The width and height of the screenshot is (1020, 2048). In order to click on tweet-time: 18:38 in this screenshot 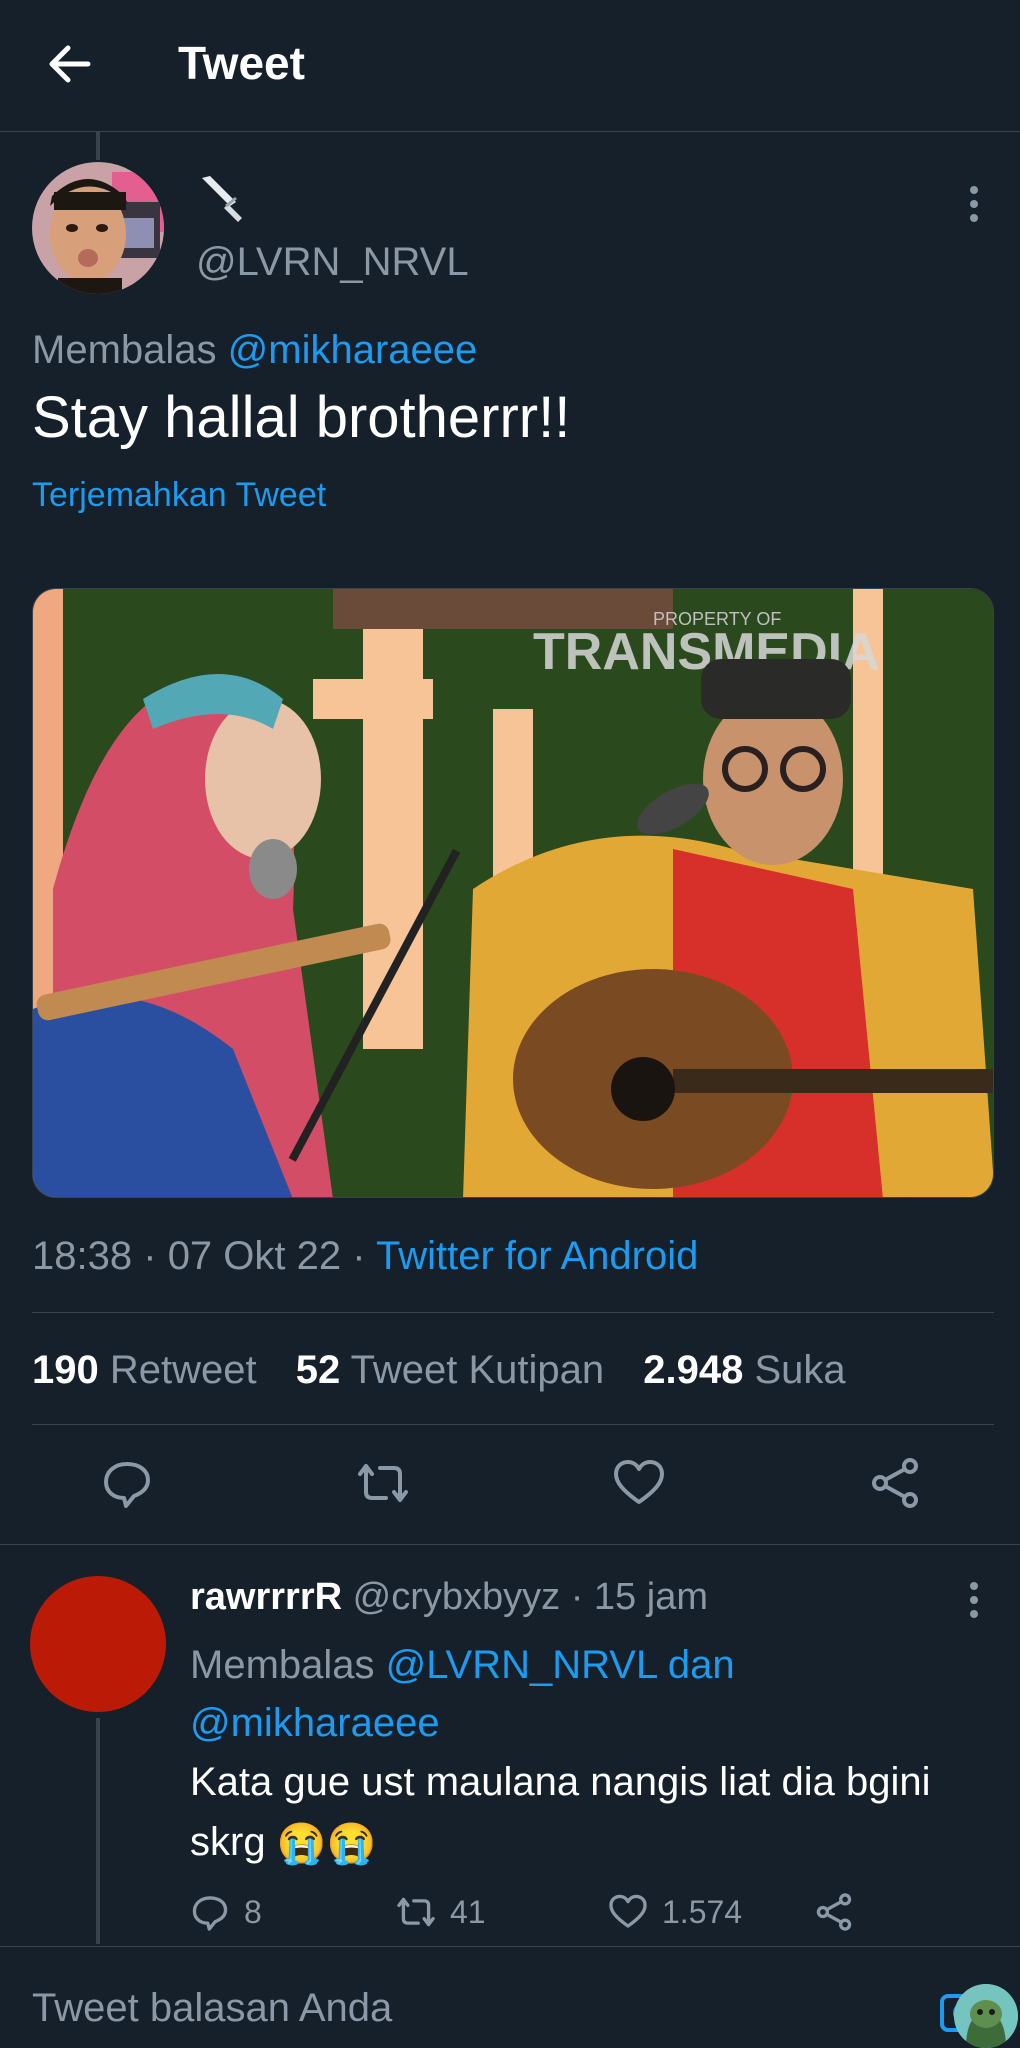, I will do `click(82, 1256)`.